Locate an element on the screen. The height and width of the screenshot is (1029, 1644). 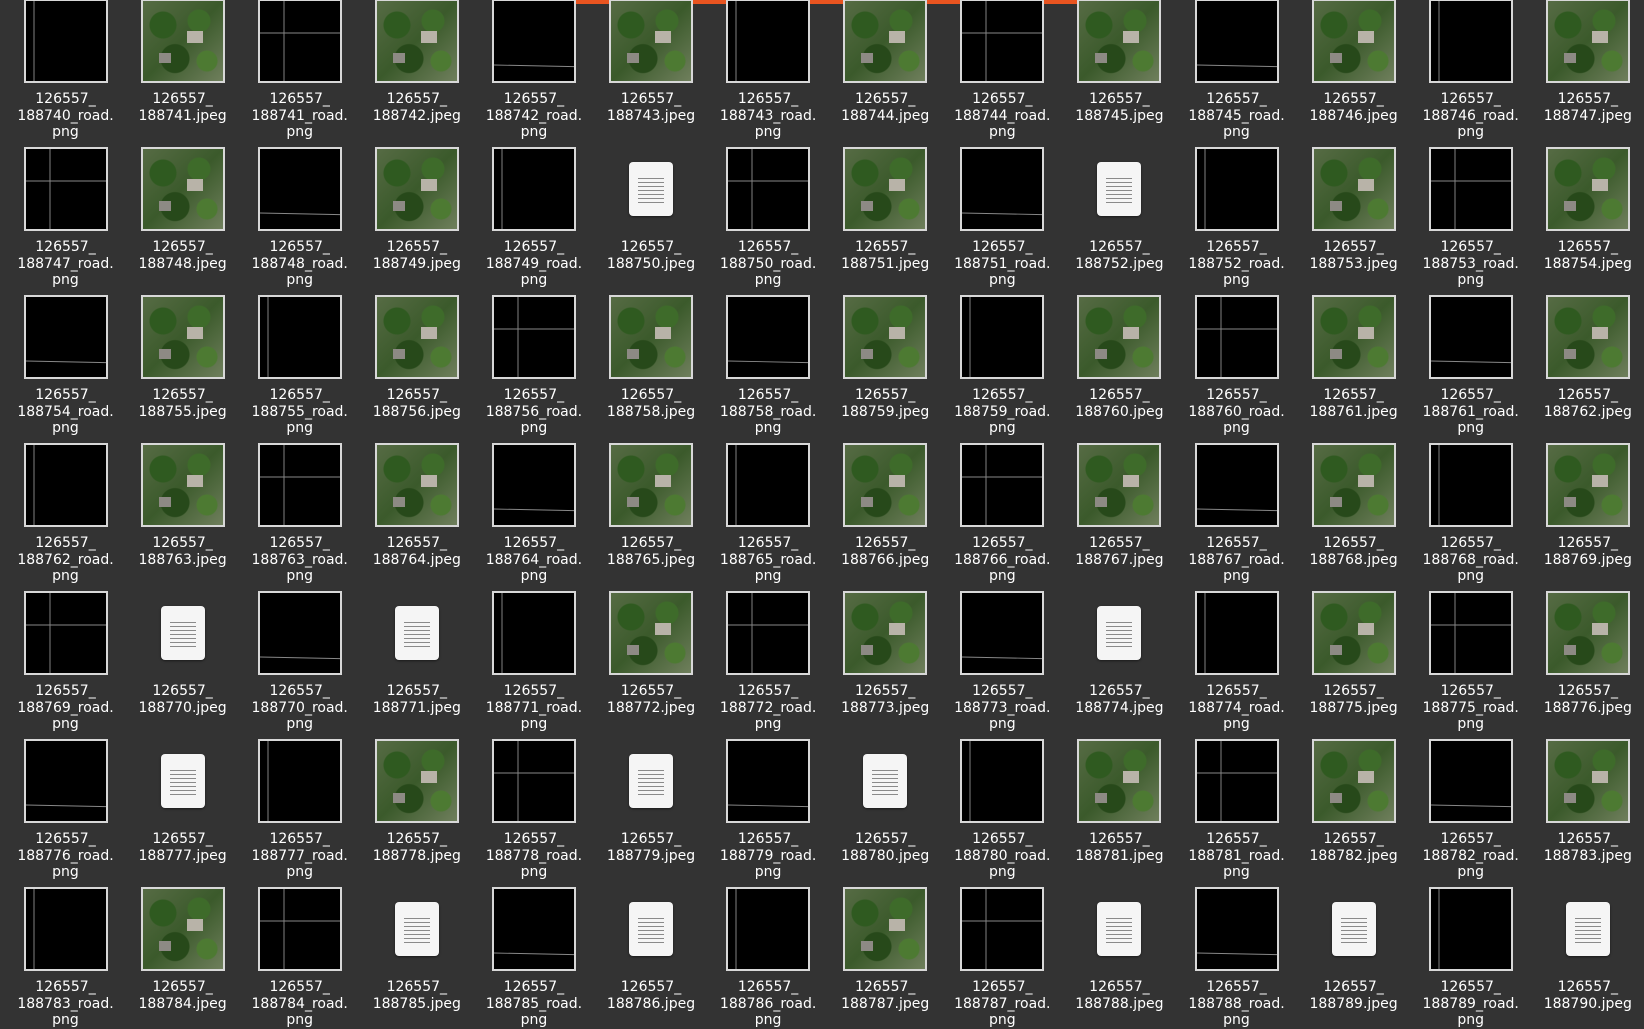
file-item: 126557_ 188778.jpeg is located at coordinates (416, 803).